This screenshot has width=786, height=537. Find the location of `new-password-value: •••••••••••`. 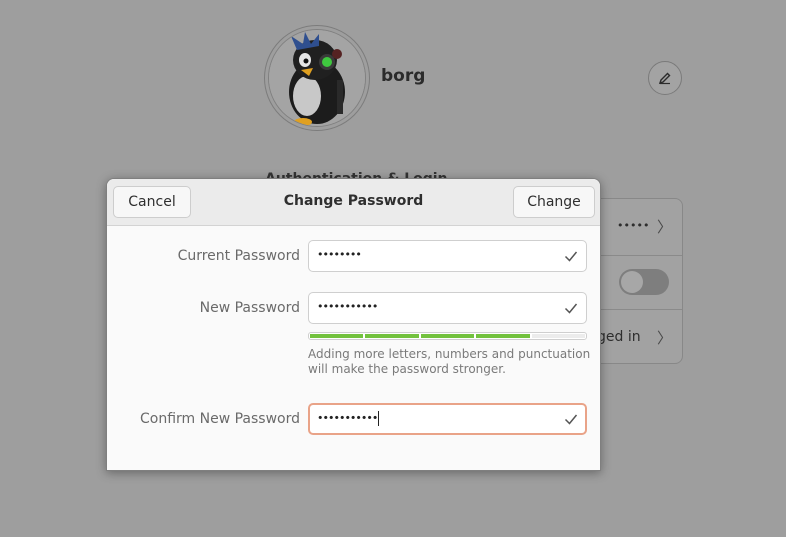

new-password-value: ••••••••••• is located at coordinates (347, 306).